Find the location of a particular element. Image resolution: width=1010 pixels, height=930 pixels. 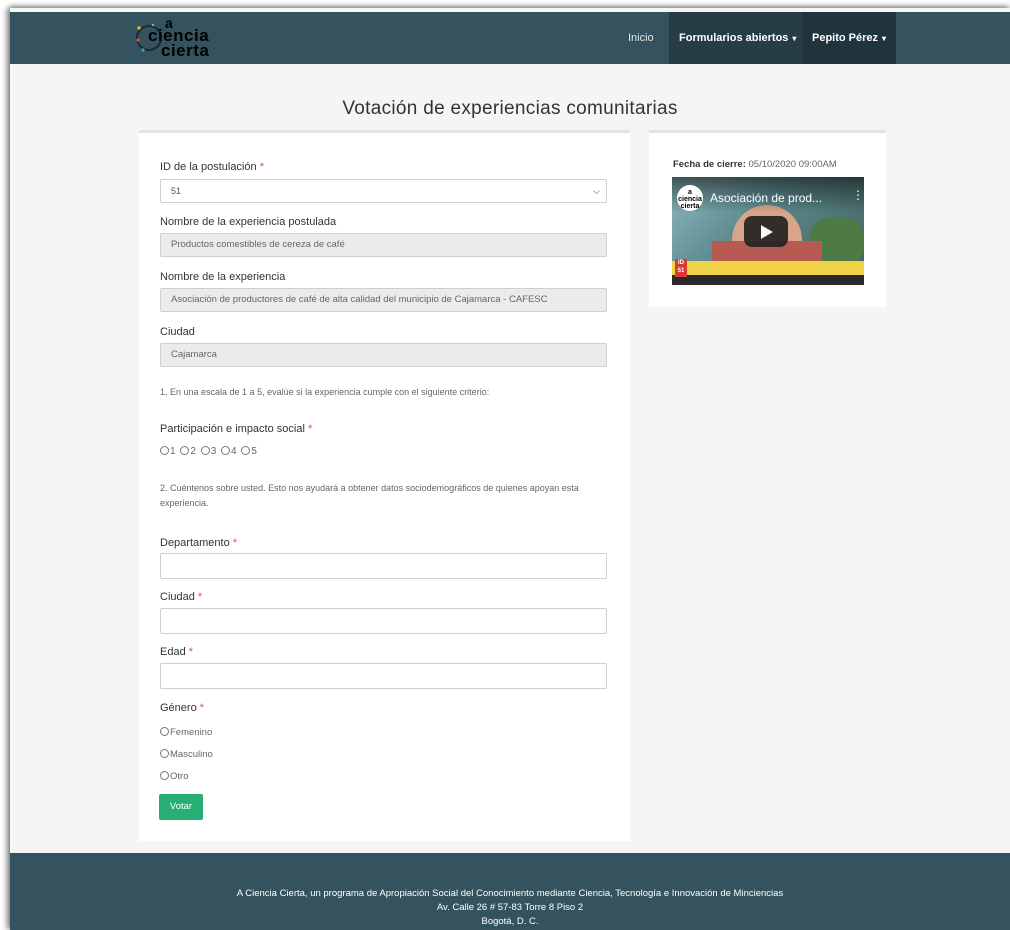

nav-forms-label: Formularios abiertos is located at coordinates (734, 38).